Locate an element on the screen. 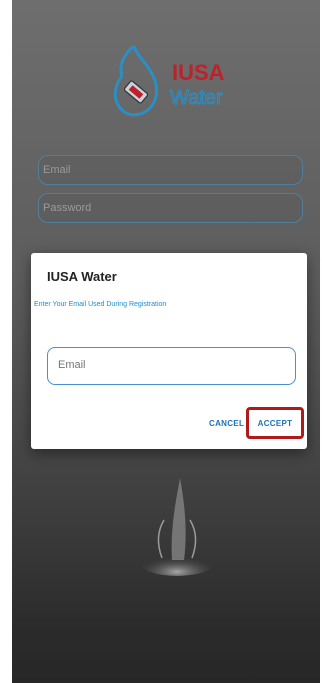 The width and height of the screenshot is (322, 683). cancel-button: CANCEL is located at coordinates (226, 423).